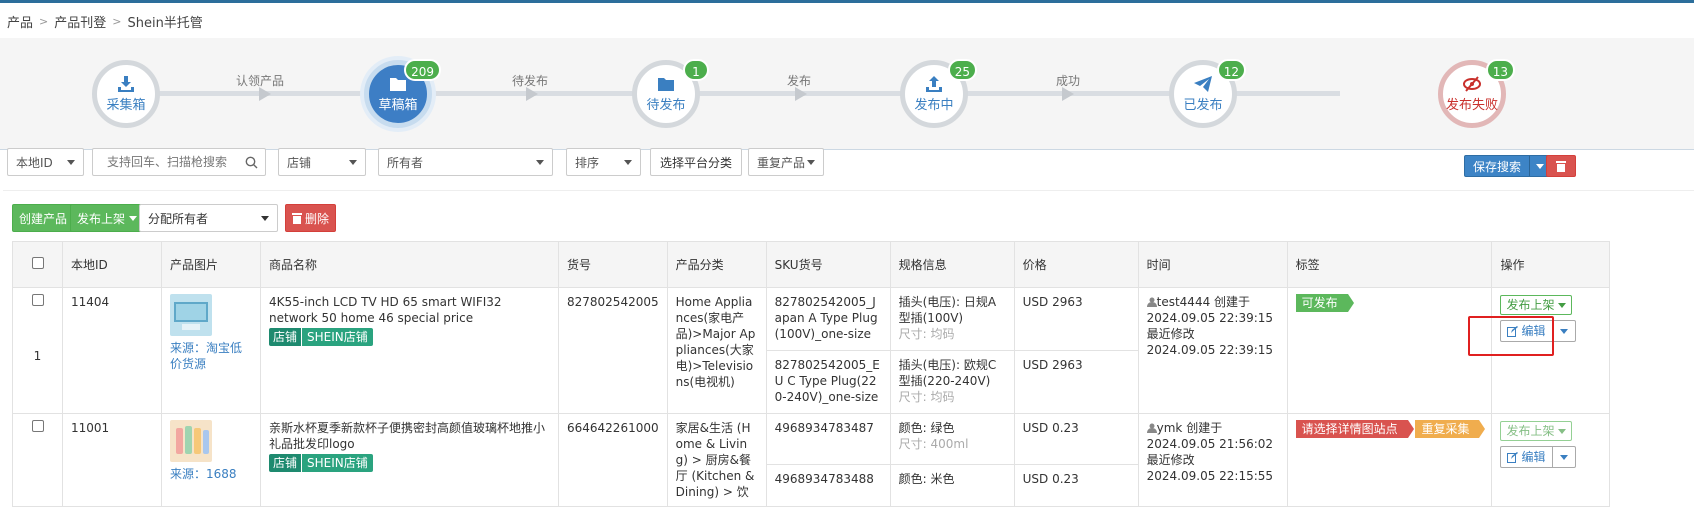  Describe the element at coordinates (952, 319) in the screenshot. I see `spec-cell: 插头(电压): 日规A型插(100V) 尺寸: 均码` at that location.